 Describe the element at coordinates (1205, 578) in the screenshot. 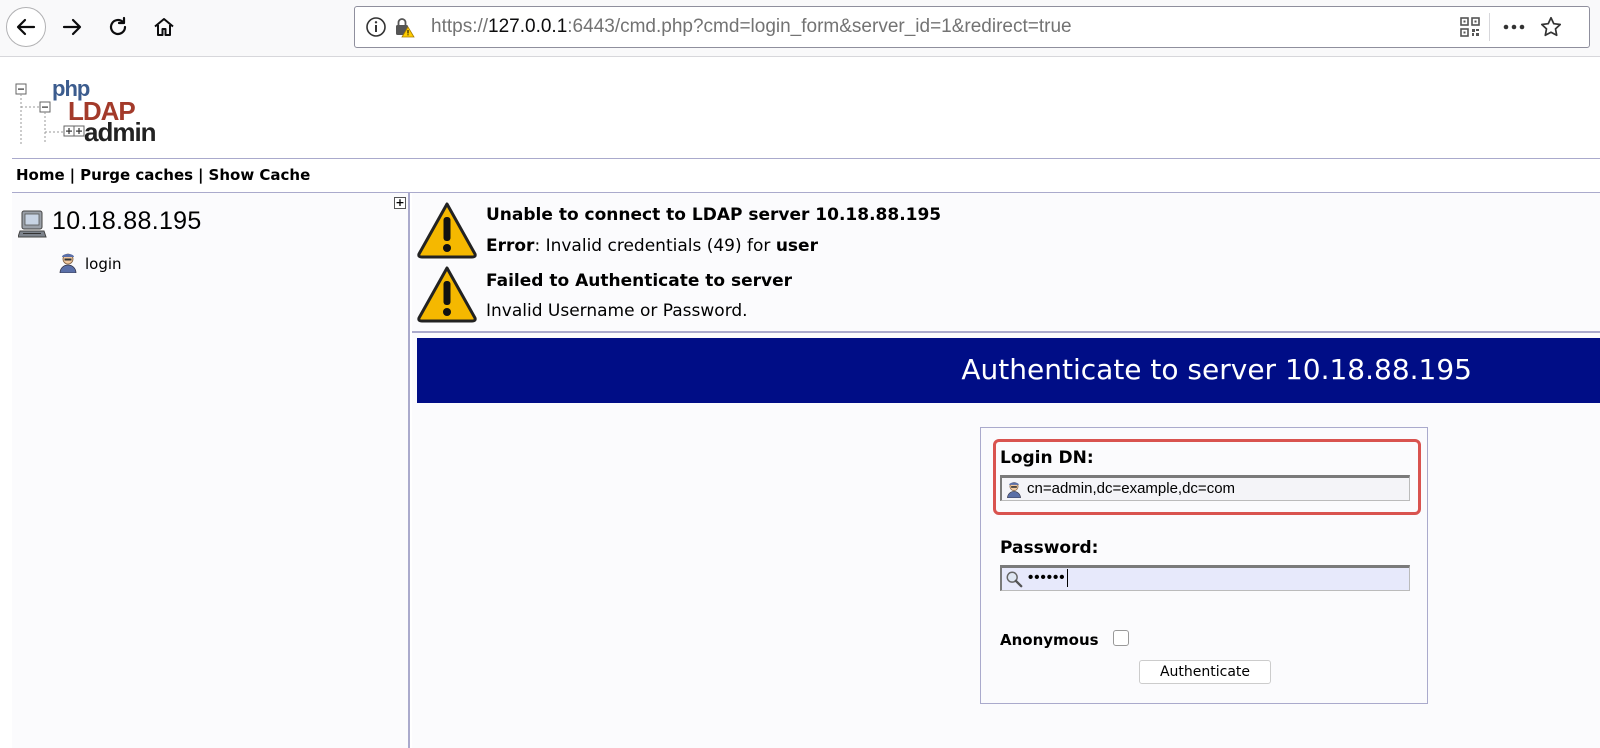

I see `password-input: ••••••` at that location.